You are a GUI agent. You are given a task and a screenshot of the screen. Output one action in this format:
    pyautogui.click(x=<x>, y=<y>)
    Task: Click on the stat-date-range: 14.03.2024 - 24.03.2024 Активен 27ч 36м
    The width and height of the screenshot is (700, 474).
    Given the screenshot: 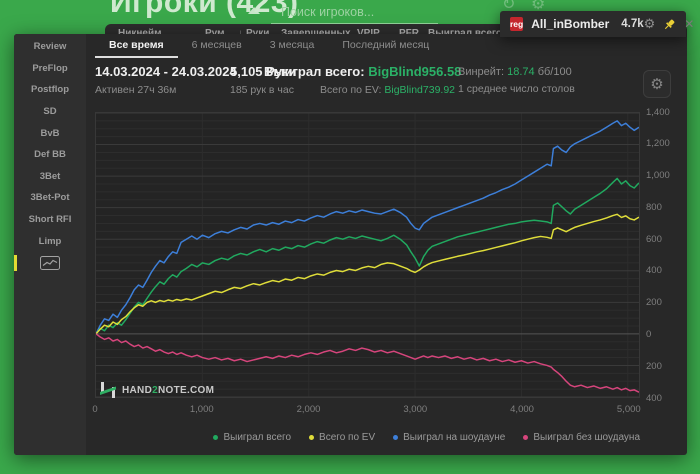 What is the action you would take?
    pyautogui.click(x=166, y=80)
    